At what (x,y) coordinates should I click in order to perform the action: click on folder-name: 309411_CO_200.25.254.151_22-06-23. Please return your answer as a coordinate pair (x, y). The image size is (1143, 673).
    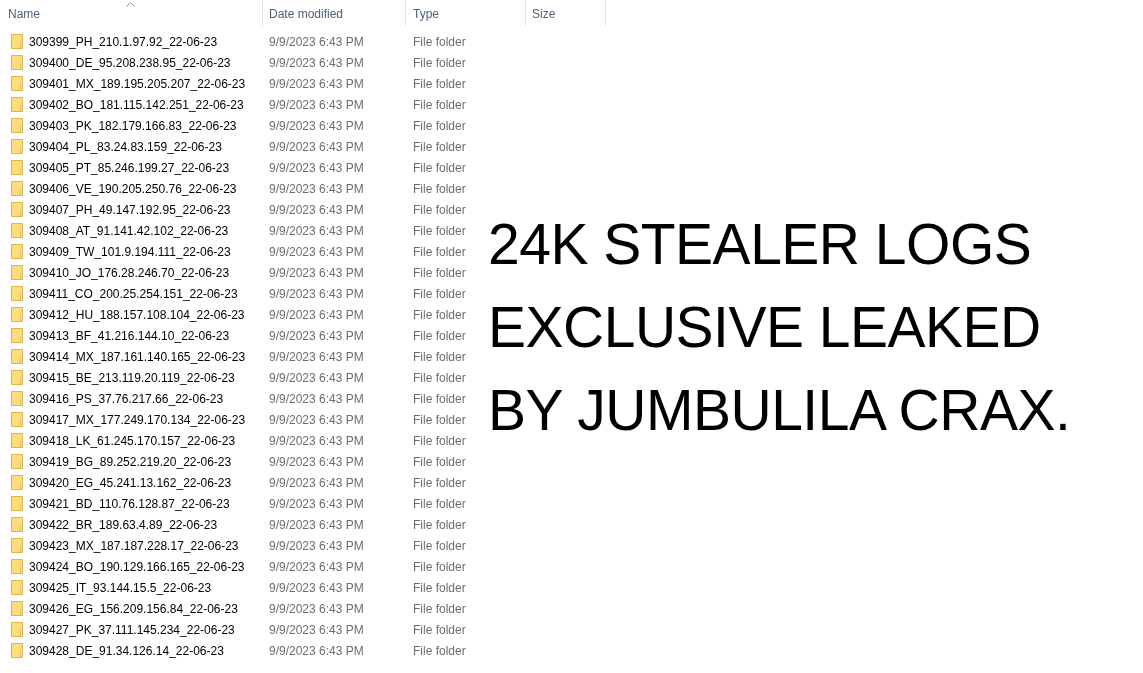
    Looking at the image, I should click on (133, 293).